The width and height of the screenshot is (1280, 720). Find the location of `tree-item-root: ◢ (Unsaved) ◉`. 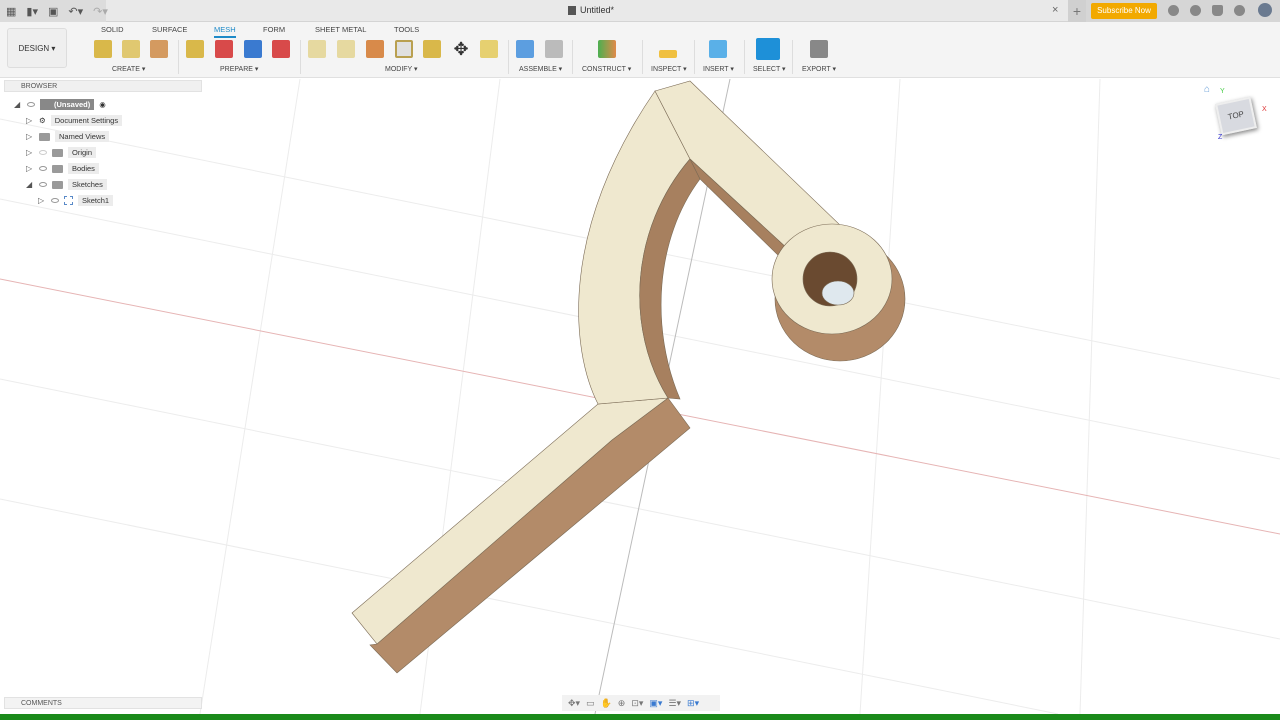

tree-item-root: ◢ (Unsaved) ◉ is located at coordinates (60, 104).